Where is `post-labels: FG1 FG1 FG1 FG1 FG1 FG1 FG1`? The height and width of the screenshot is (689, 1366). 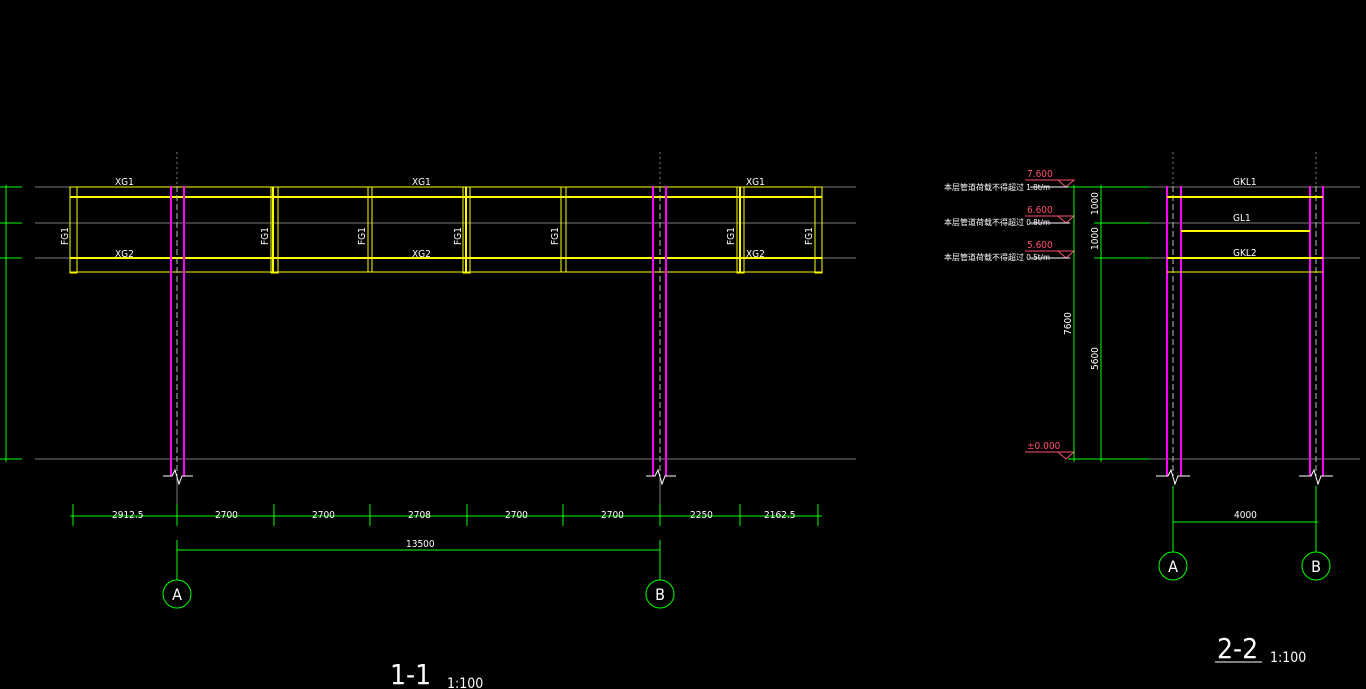
post-labels: FG1 FG1 FG1 FG1 FG1 FG1 FG1 is located at coordinates (437, 236).